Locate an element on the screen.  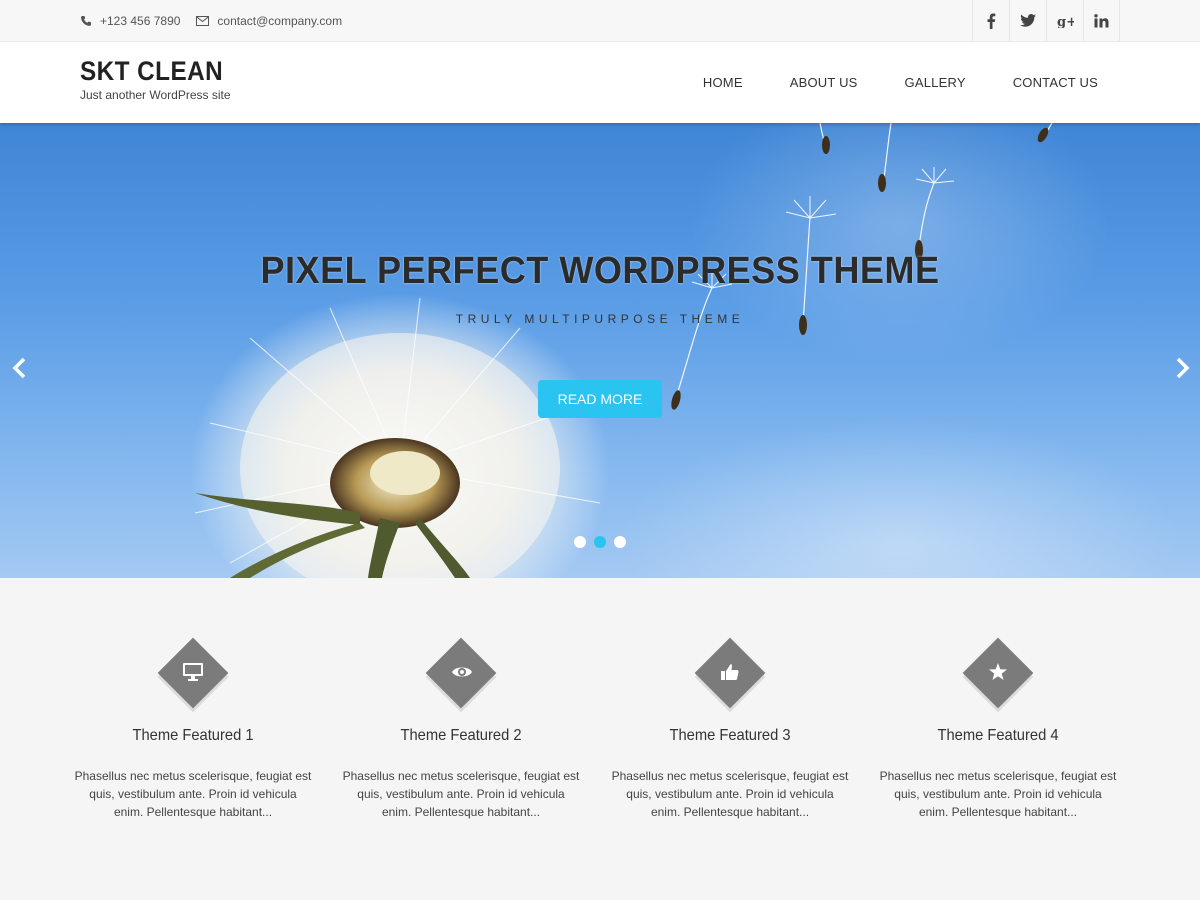
main-nav: HOME ABOUT US GALLERY CONTACT US is located at coordinates (900, 82).